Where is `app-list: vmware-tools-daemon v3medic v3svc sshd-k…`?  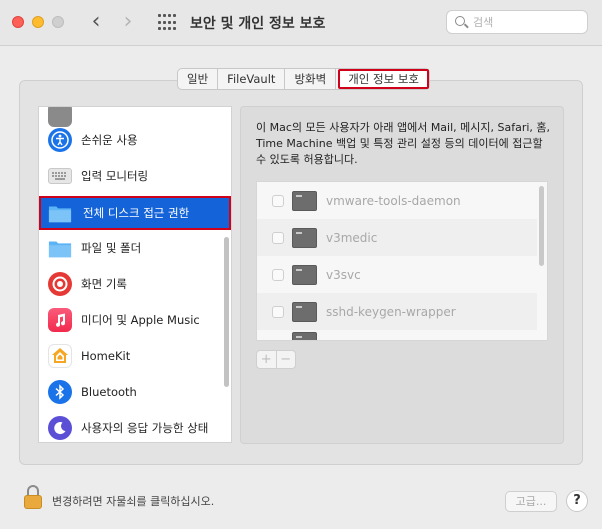 app-list: vmware-tools-daemon v3medic v3svc sshd-k… is located at coordinates (402, 261).